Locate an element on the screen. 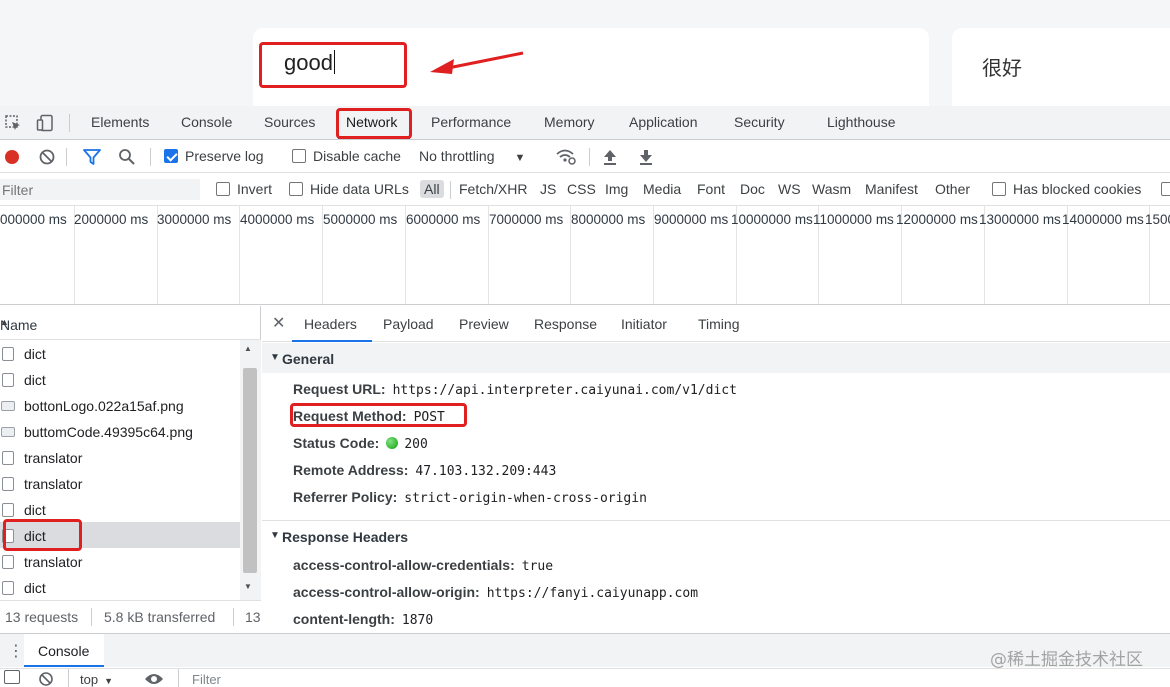  scrollbar-thumb is located at coordinates (250, 470).